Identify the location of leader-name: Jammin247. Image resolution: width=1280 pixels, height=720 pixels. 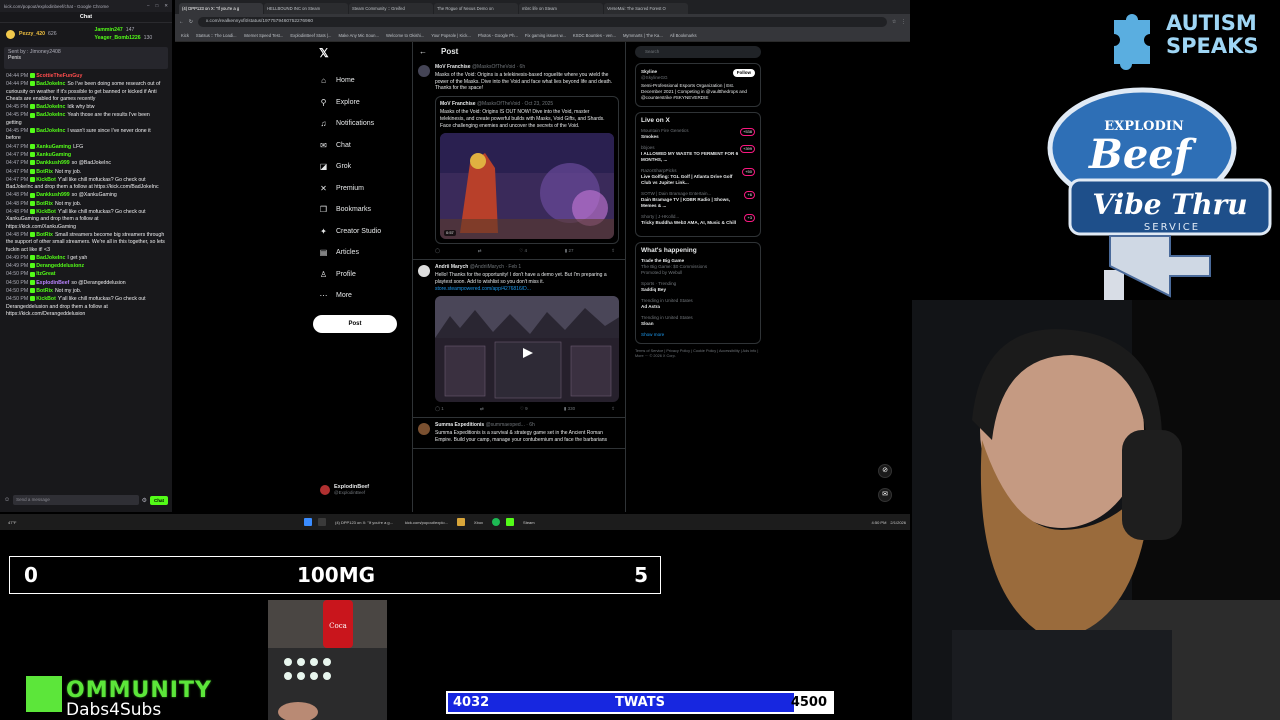
(109, 30).